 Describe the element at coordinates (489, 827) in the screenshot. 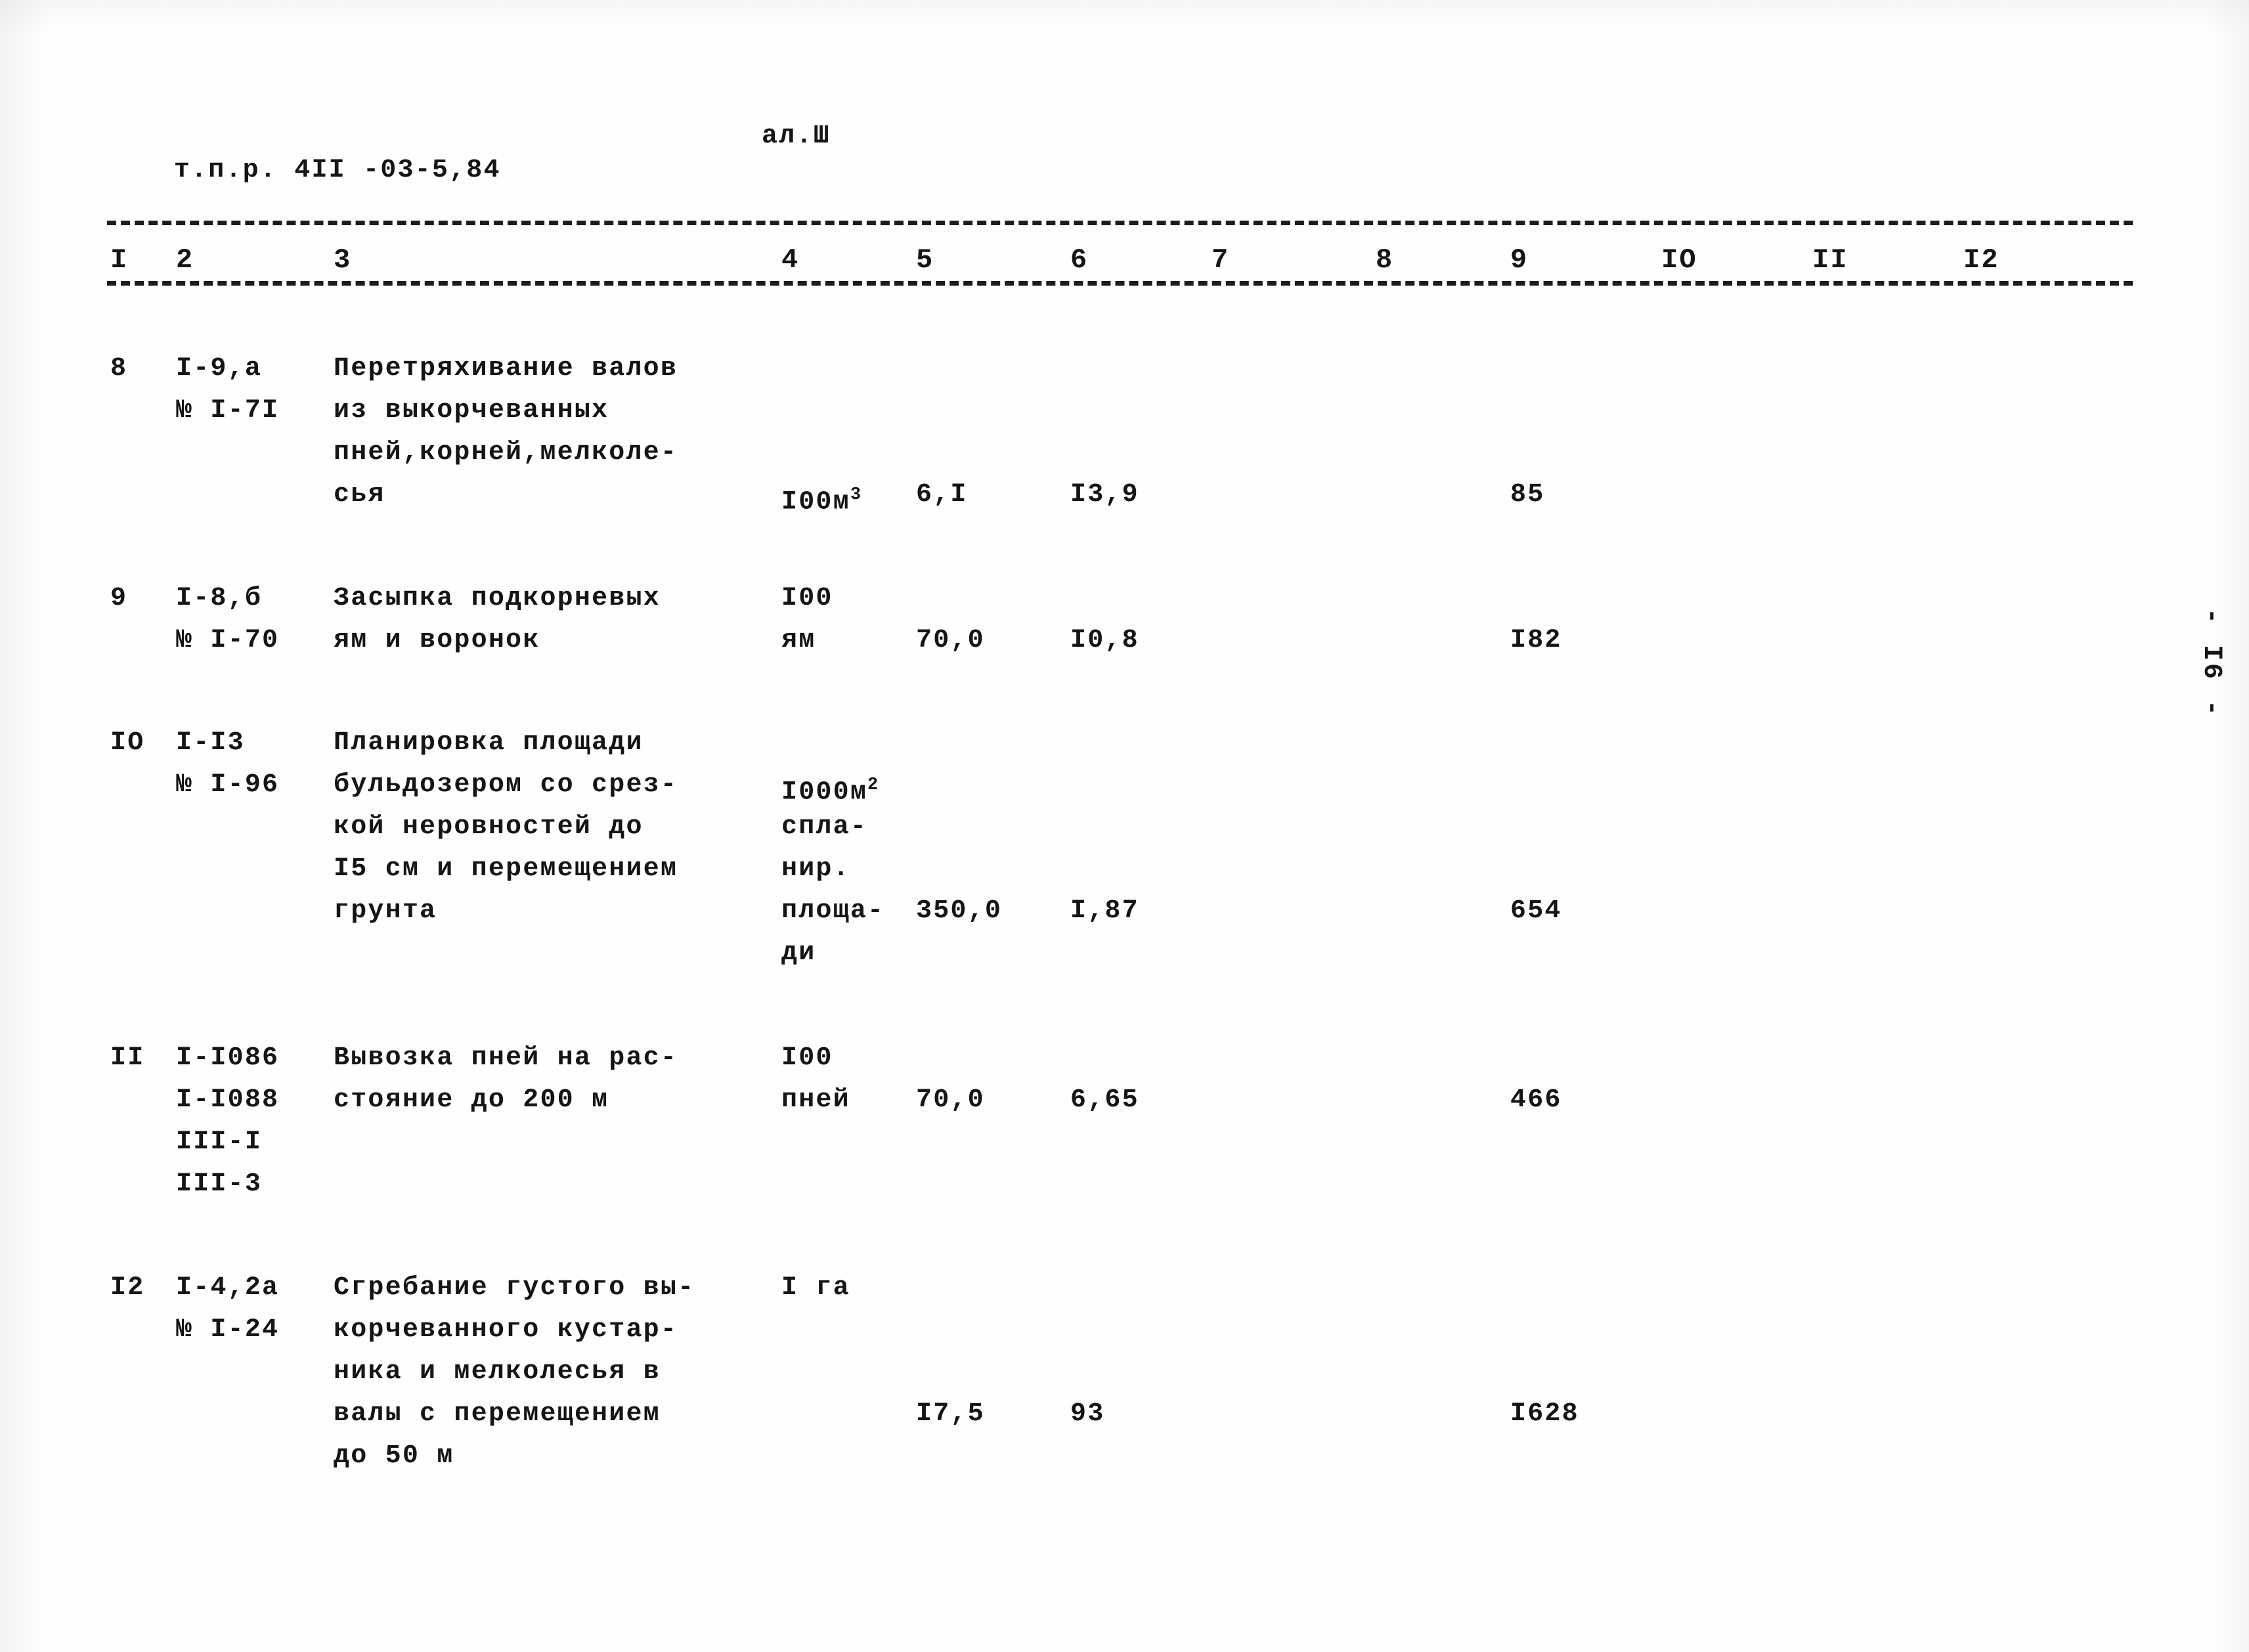

I see `row-description: кой неровностей до` at that location.